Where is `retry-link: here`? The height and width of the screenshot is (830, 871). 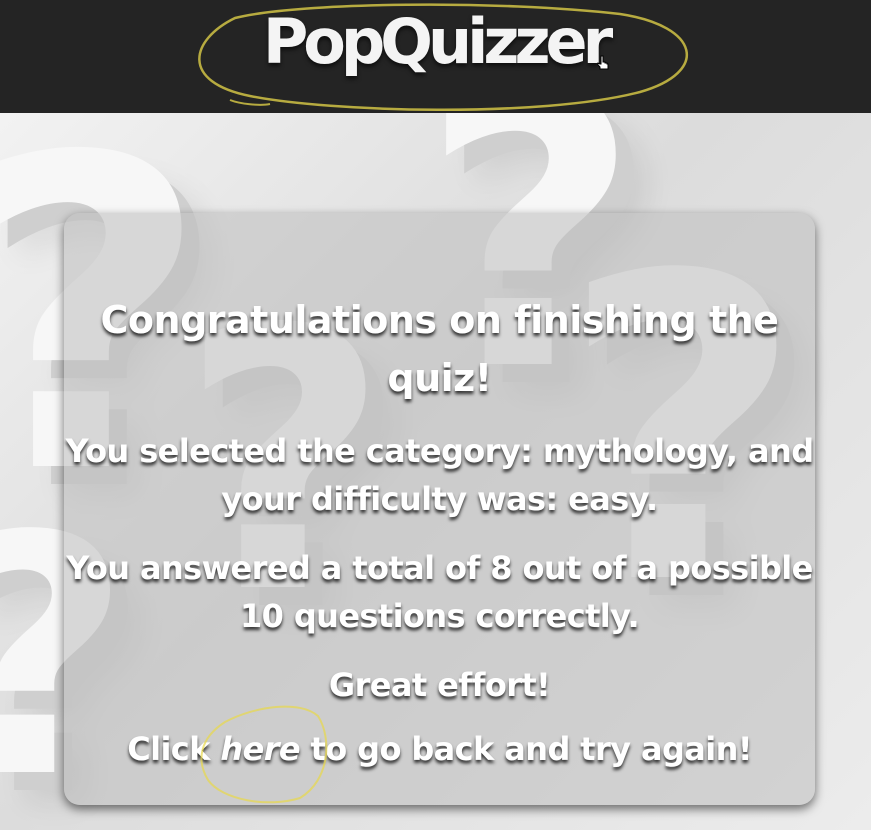
retry-link: here is located at coordinates (260, 749).